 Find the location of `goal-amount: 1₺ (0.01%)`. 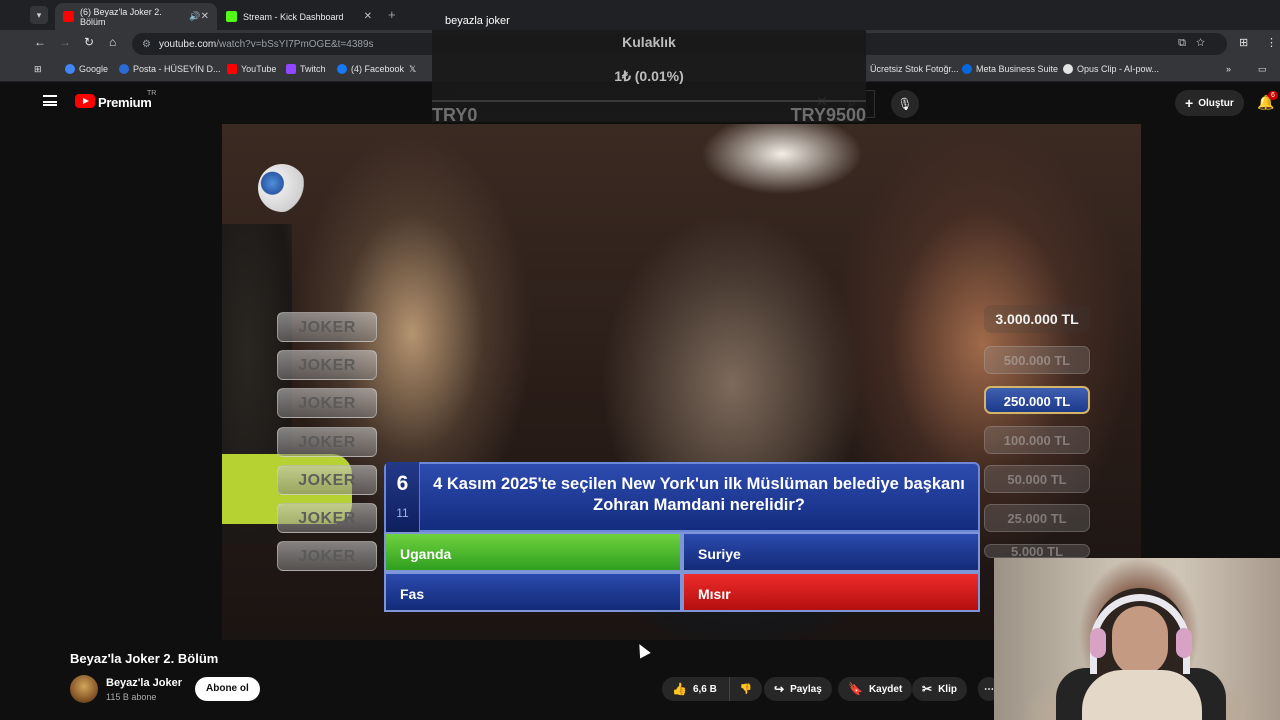

goal-amount: 1₺ (0.01%) is located at coordinates (649, 76).